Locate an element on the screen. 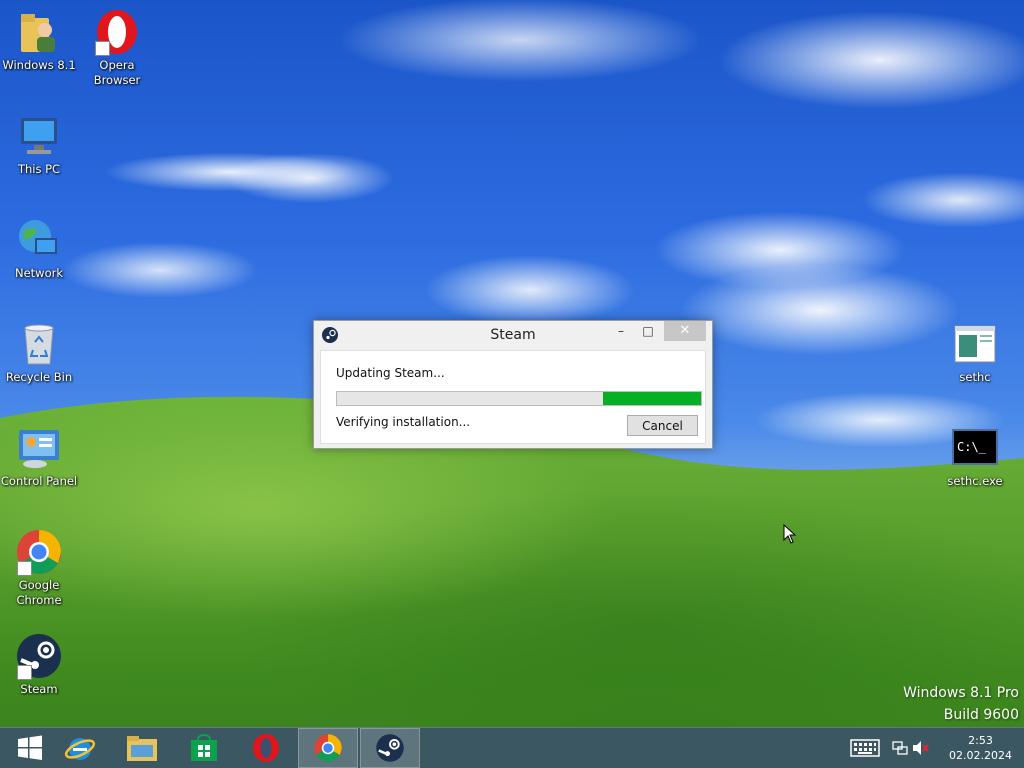 The image size is (1024, 768). desktop-icon-label: sethc is located at coordinates (975, 377).